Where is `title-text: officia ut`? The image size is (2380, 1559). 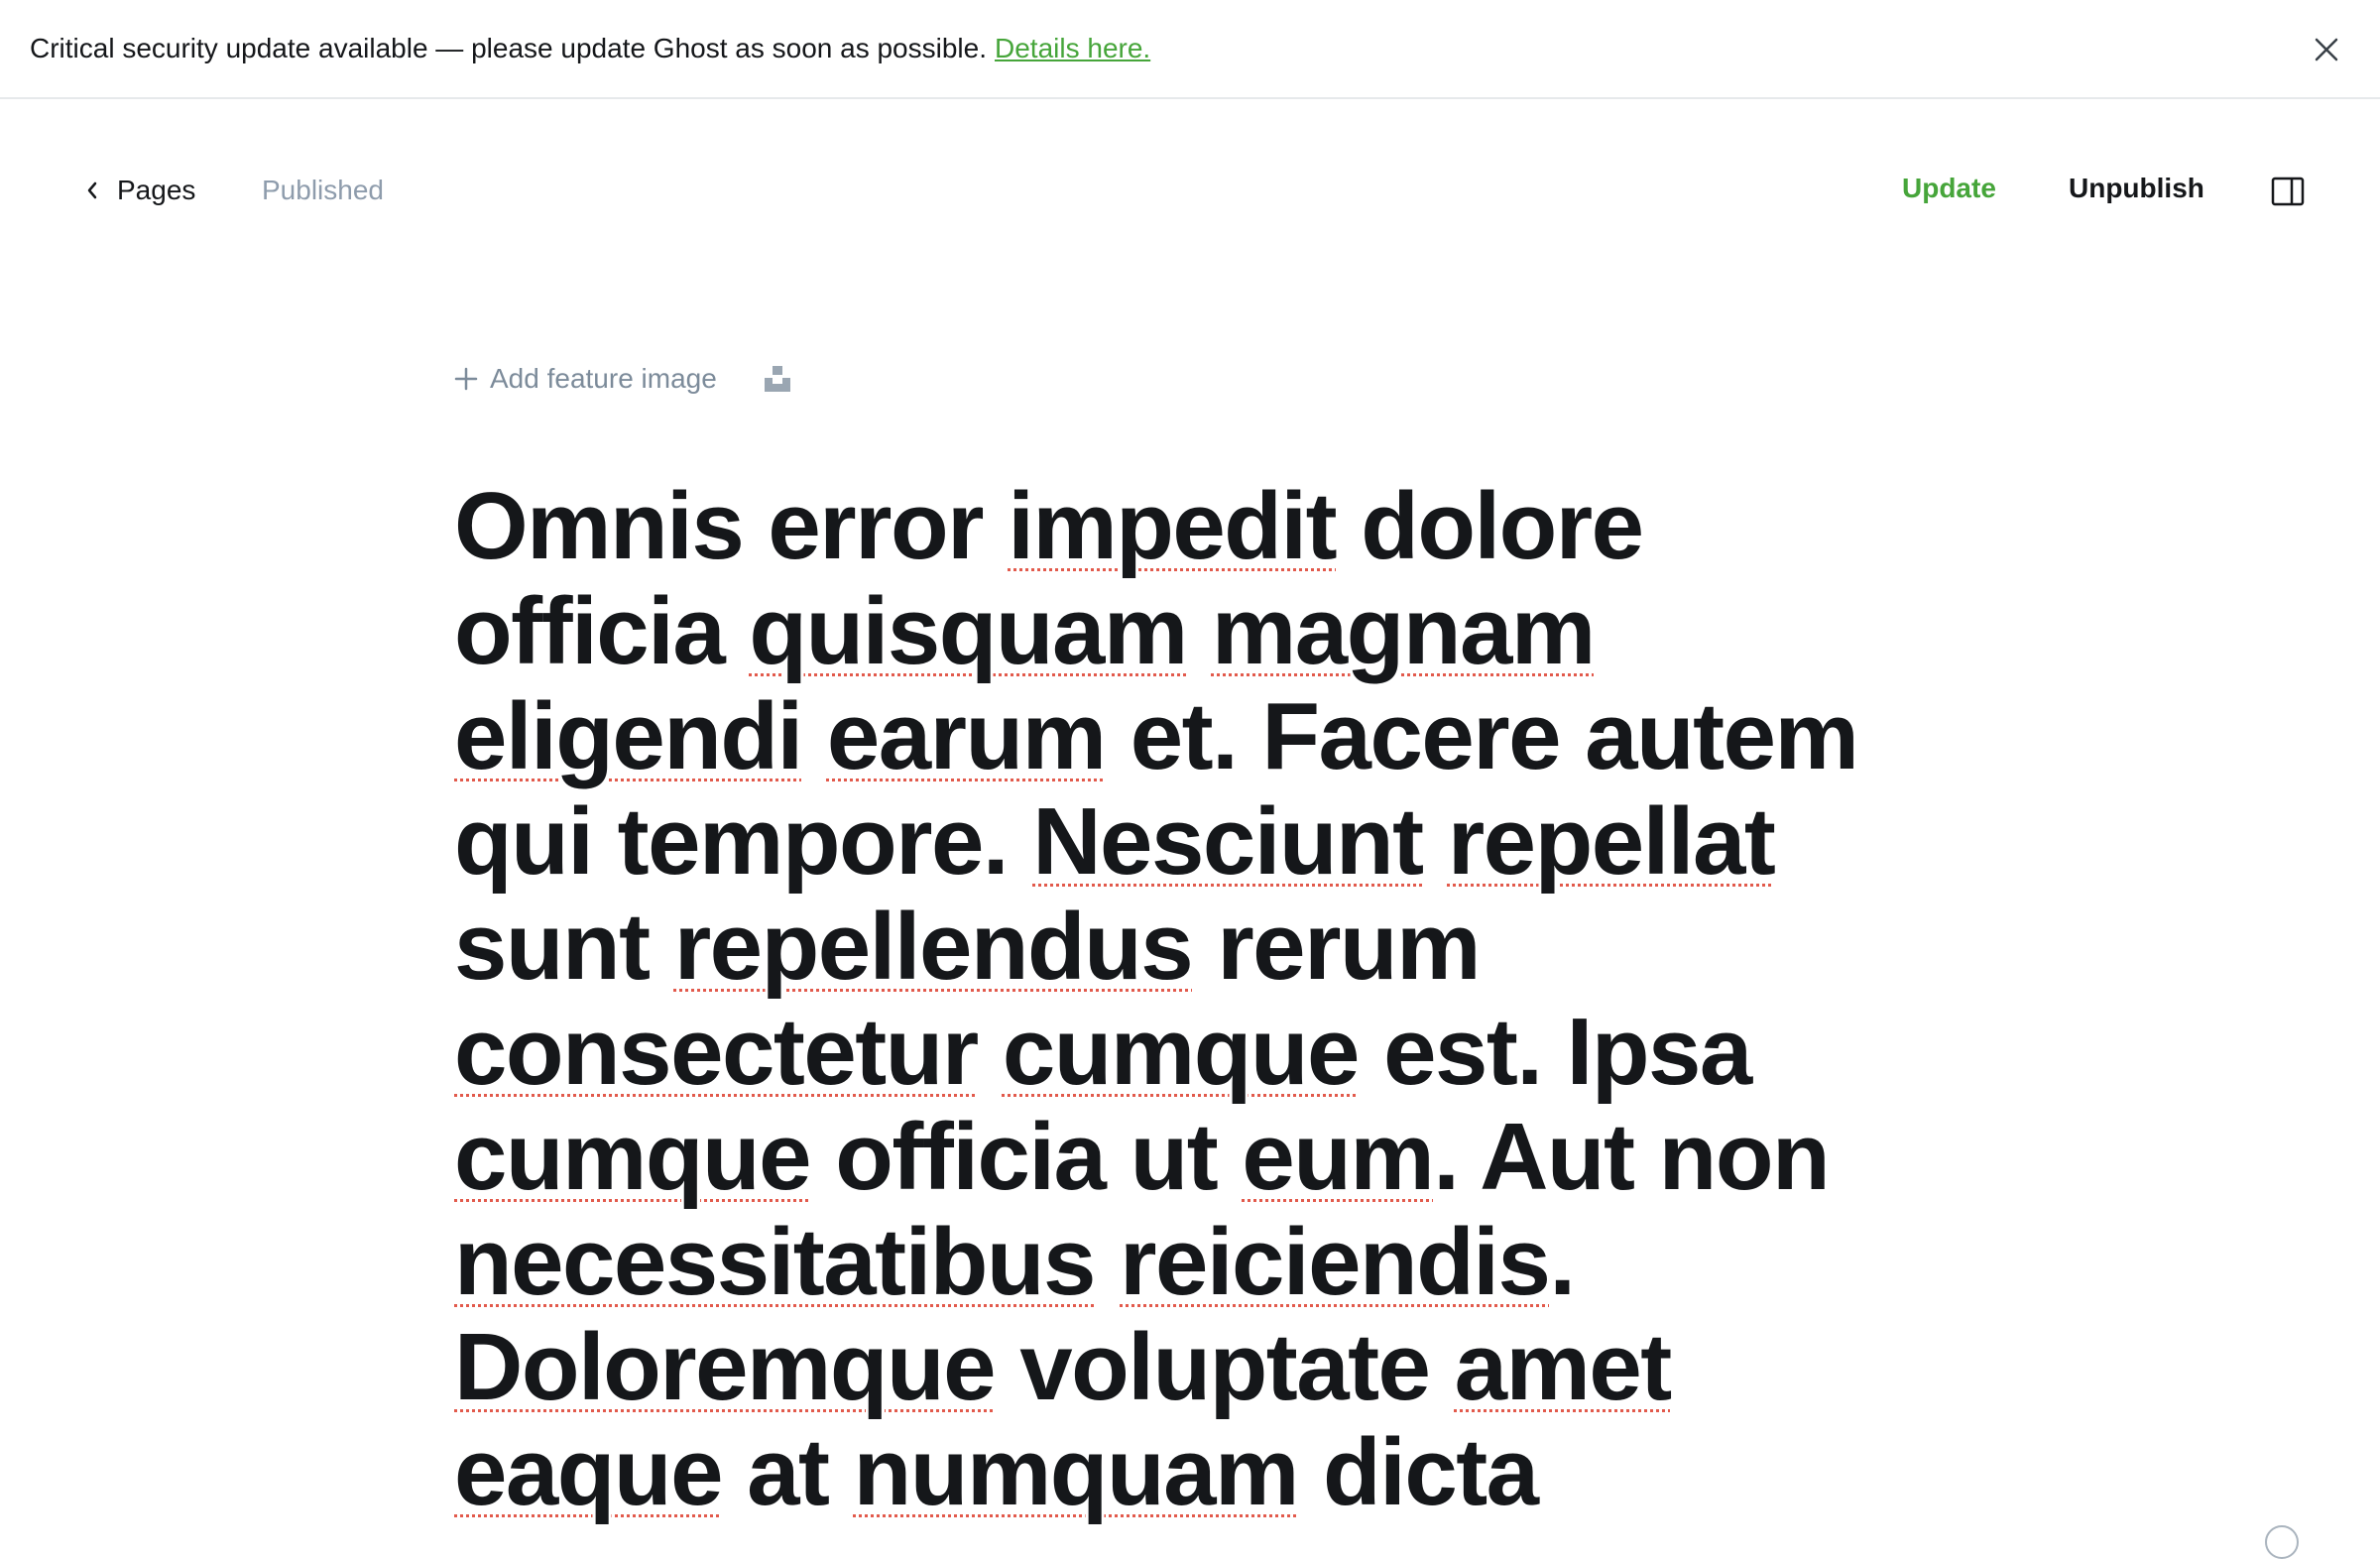 title-text: officia ut is located at coordinates (1026, 1157).